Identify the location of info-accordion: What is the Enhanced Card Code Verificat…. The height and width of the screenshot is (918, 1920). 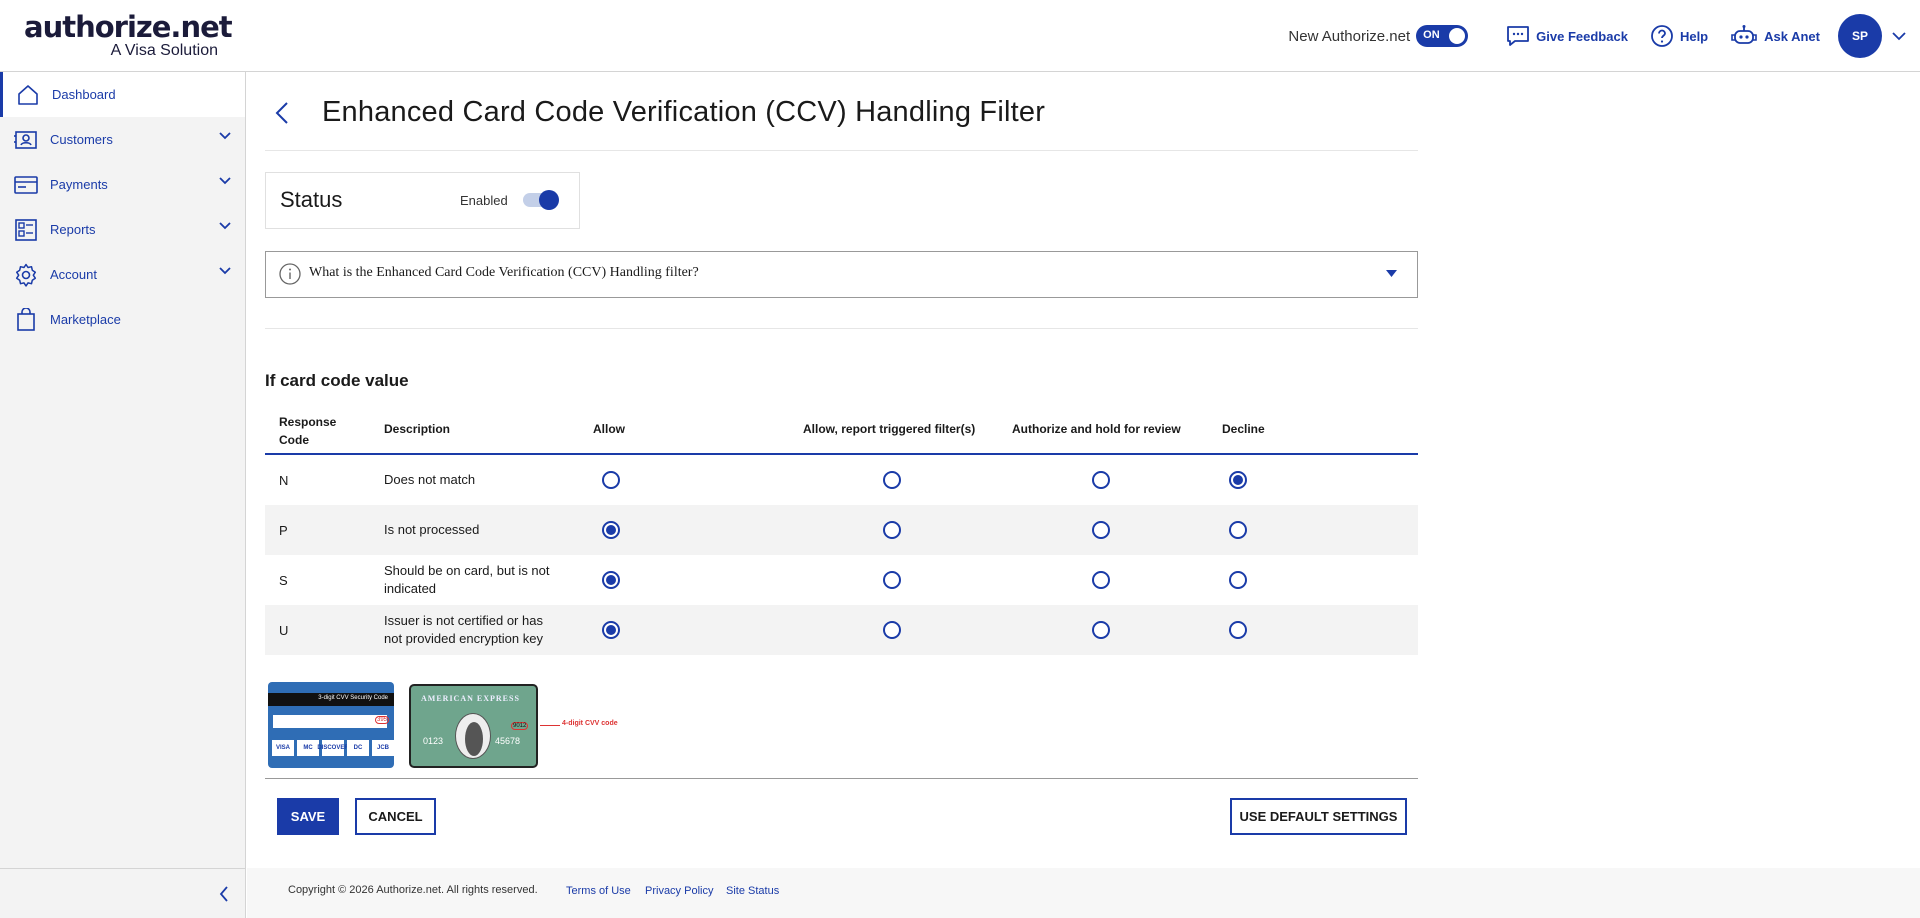
(841, 274).